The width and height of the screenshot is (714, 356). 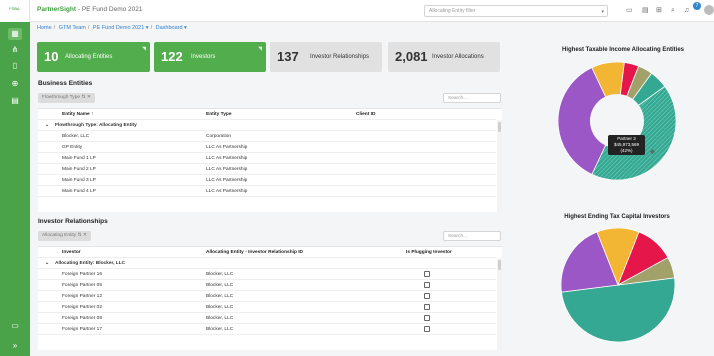 I want to click on tile-label: Investors, so click(x=203, y=57).